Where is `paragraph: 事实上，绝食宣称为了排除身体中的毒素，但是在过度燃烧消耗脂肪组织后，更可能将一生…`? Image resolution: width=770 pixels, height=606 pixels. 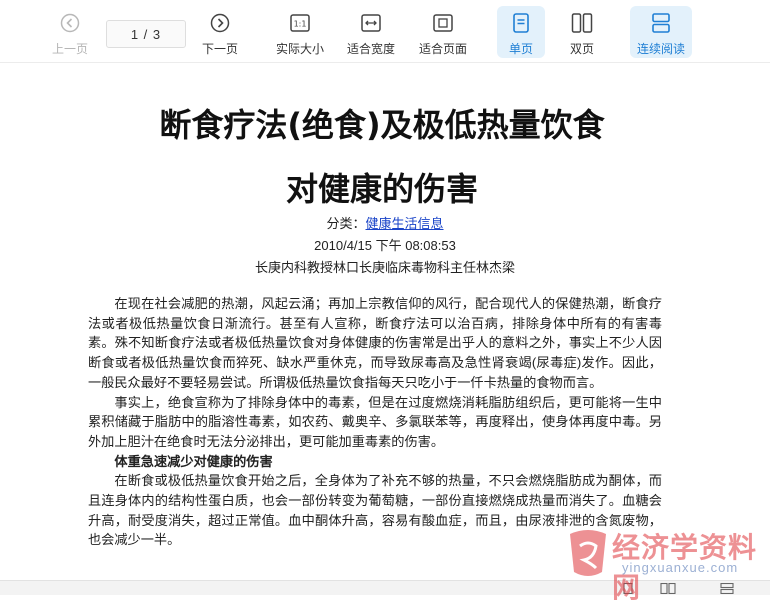
paragraph: 事实上，绝食宣称为了排除身体中的毒素，但是在过度燃烧消耗脂肪组织后，更可能将一生… is located at coordinates (375, 421).